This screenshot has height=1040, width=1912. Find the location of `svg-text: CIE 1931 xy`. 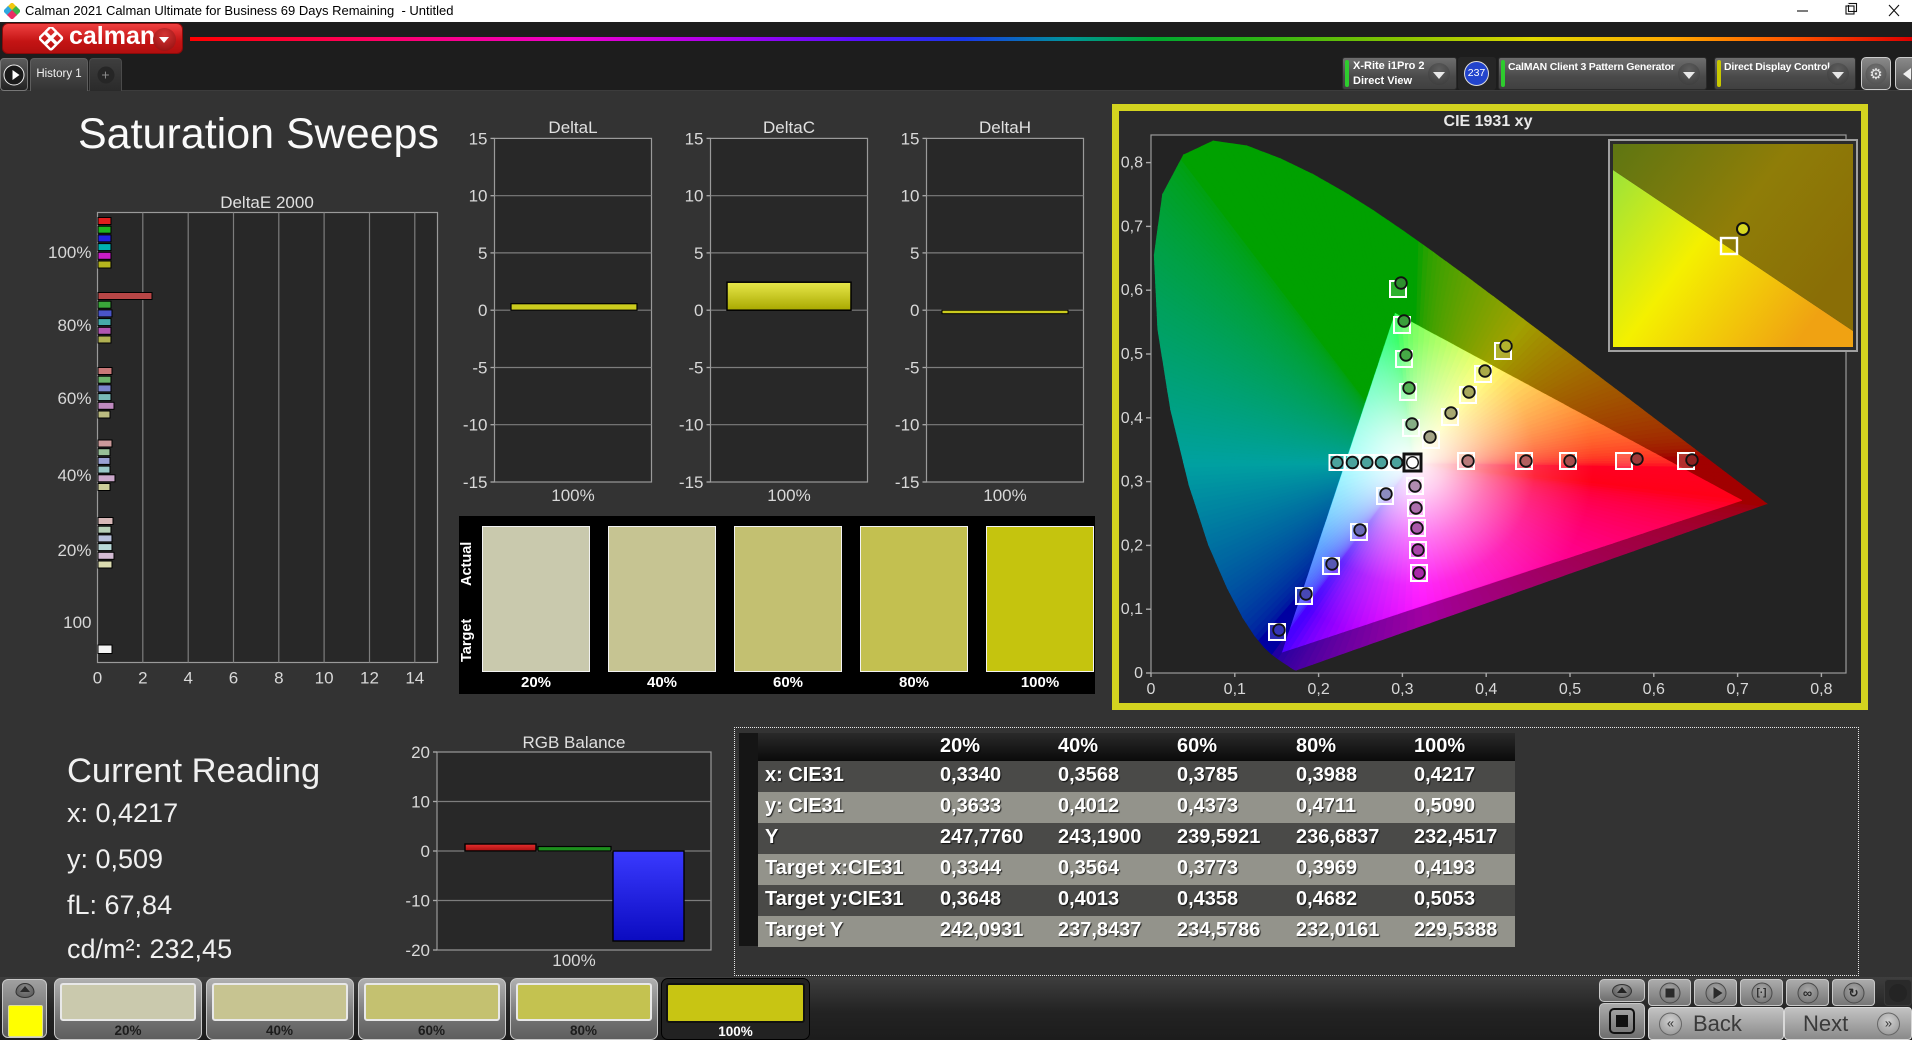

svg-text: CIE 1931 xy is located at coordinates (1488, 121).